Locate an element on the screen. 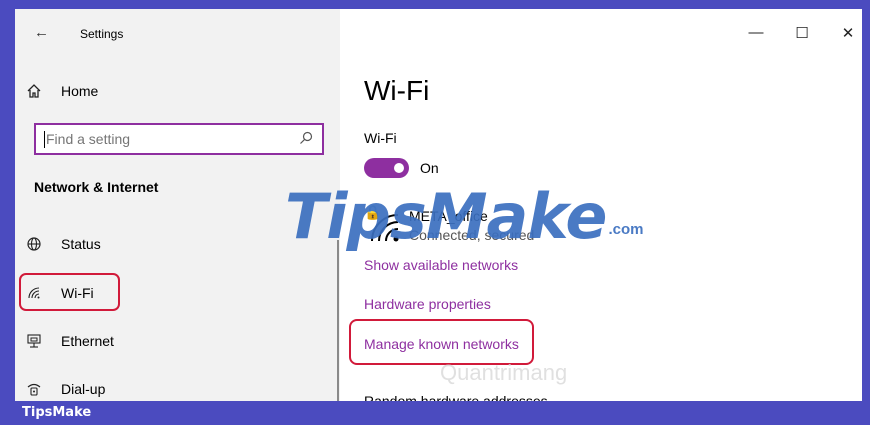  random-hardware-addresses-heading: Random hardware addresses is located at coordinates (456, 397).